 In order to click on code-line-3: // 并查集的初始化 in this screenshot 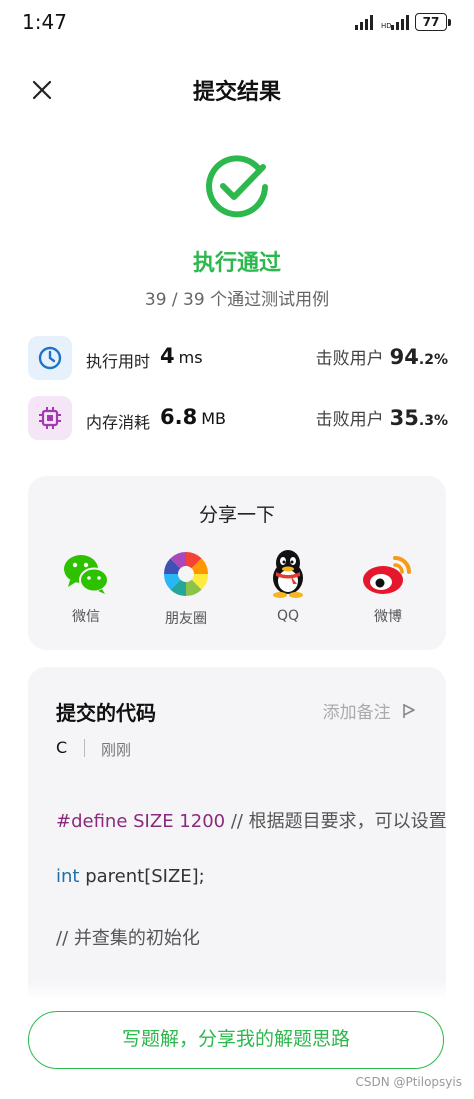, I will do `click(128, 937)`.